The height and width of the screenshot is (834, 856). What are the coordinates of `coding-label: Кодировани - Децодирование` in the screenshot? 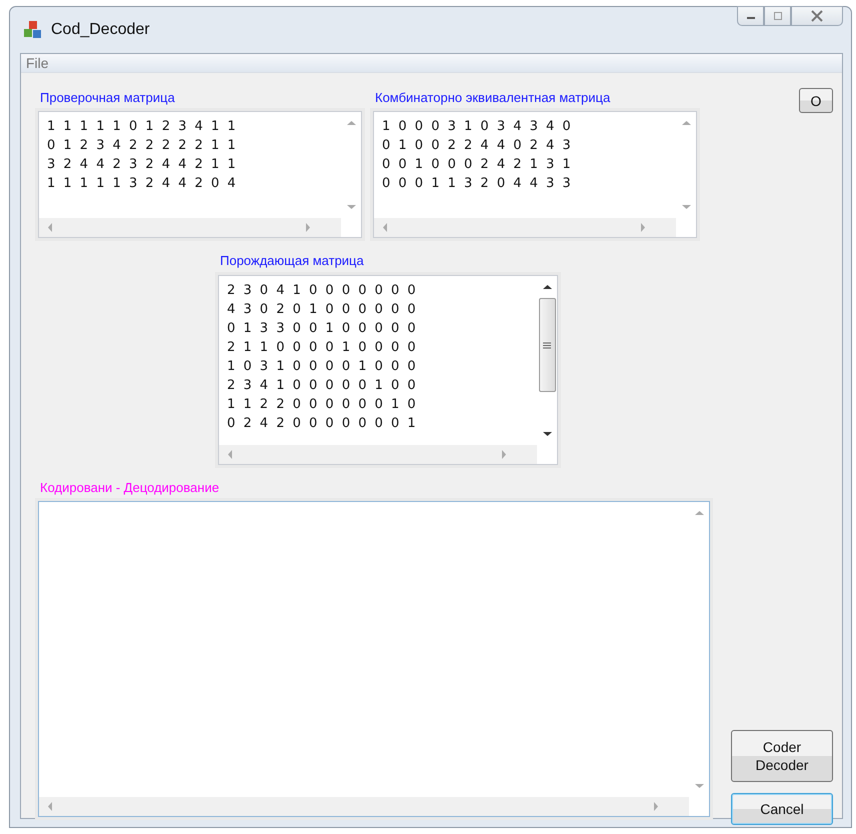 It's located at (129, 488).